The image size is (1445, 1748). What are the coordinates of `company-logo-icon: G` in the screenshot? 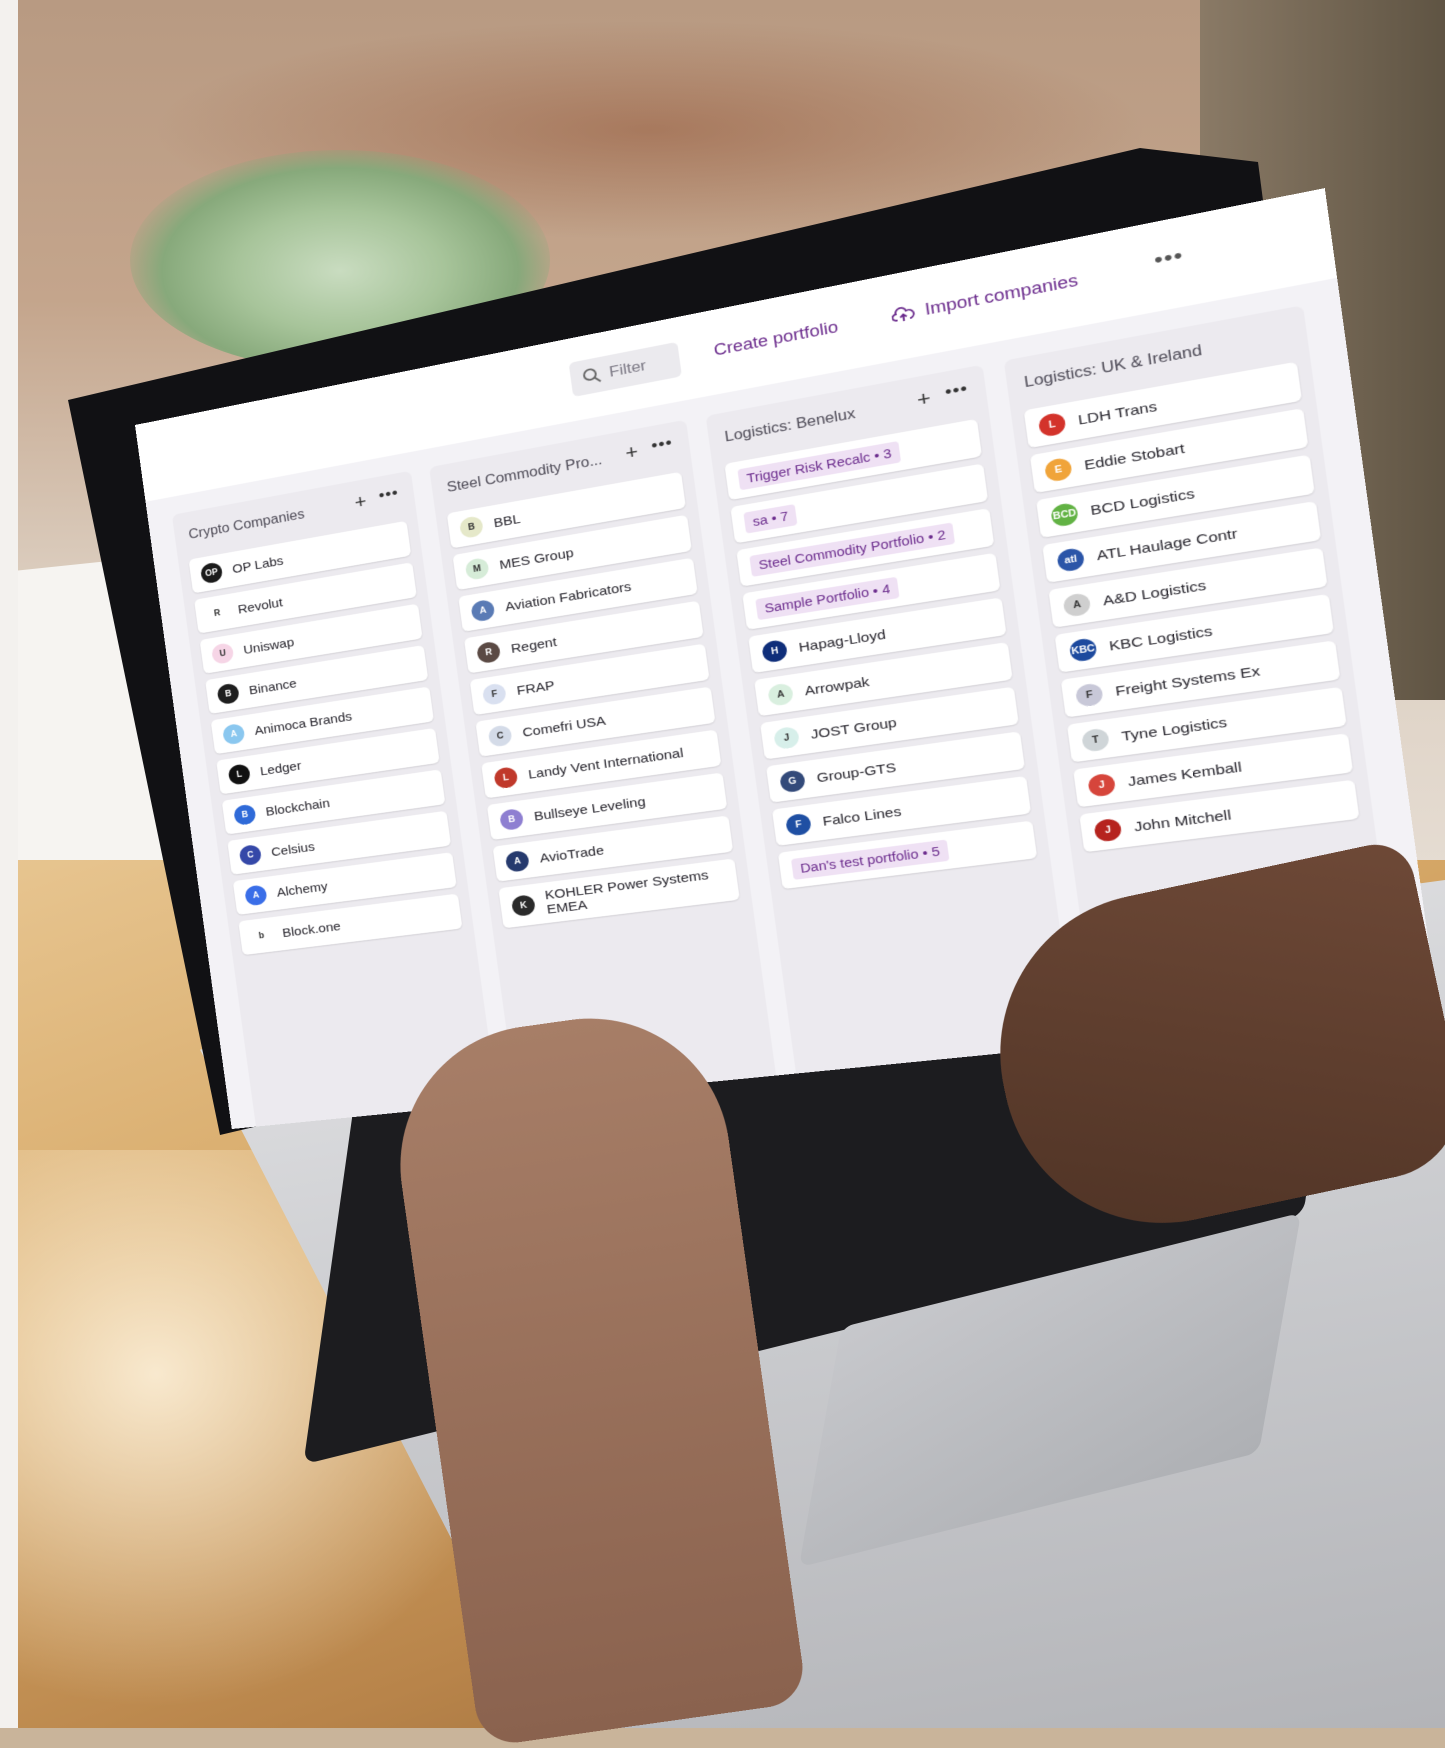 It's located at (792, 781).